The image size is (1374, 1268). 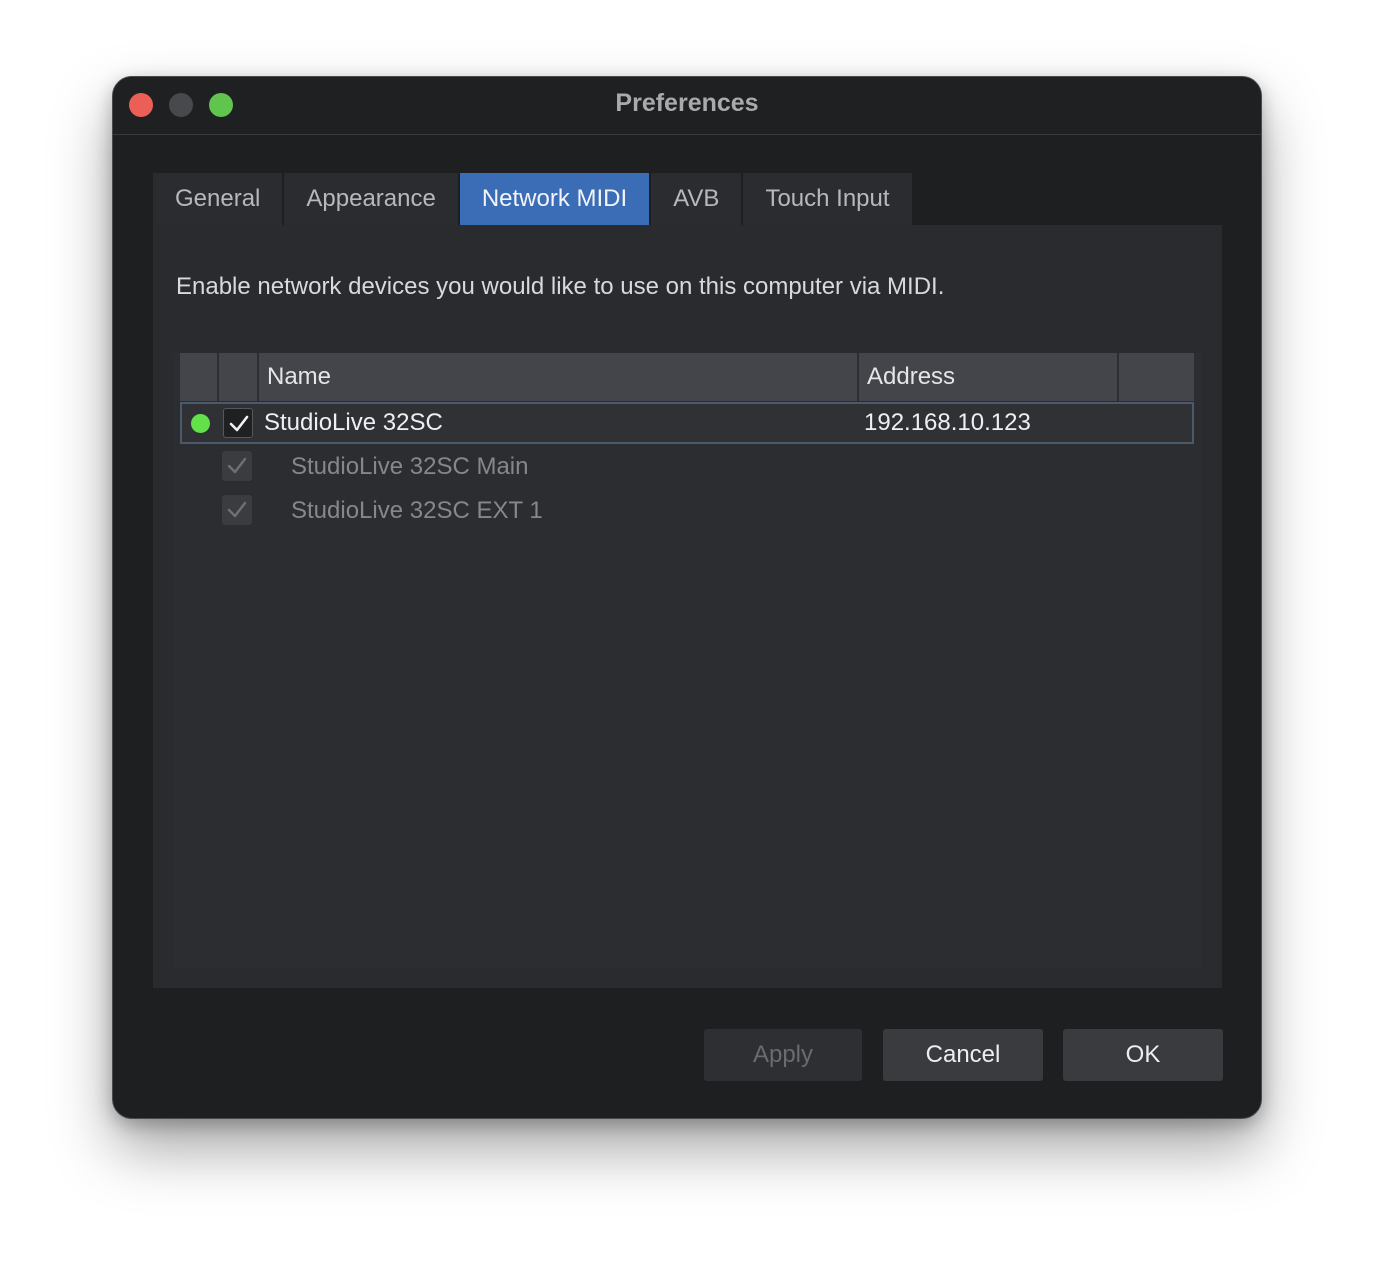 I want to click on window-title: Preferences, so click(x=687, y=103).